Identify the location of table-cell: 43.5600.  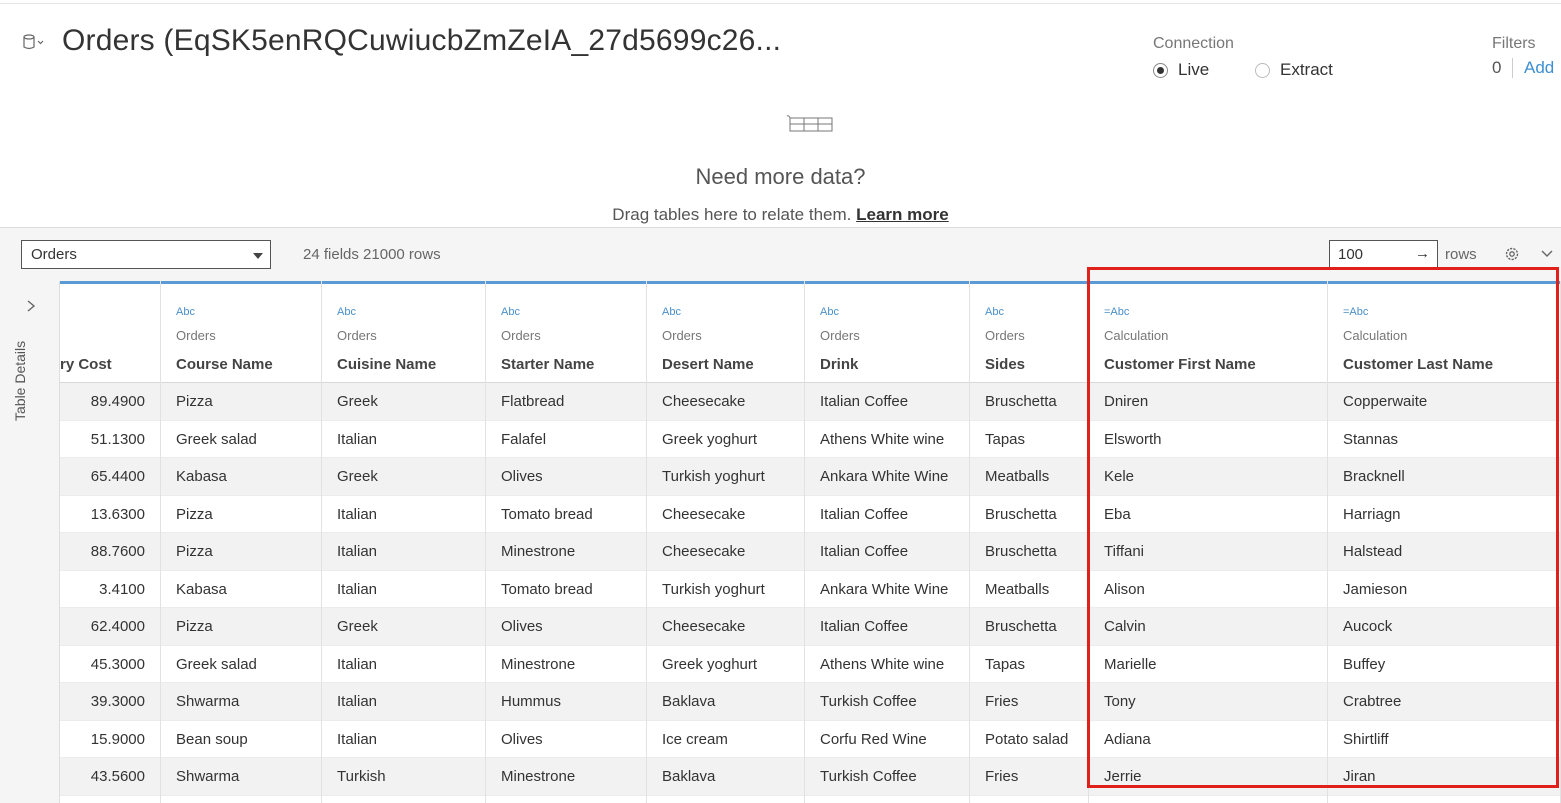
(110, 777).